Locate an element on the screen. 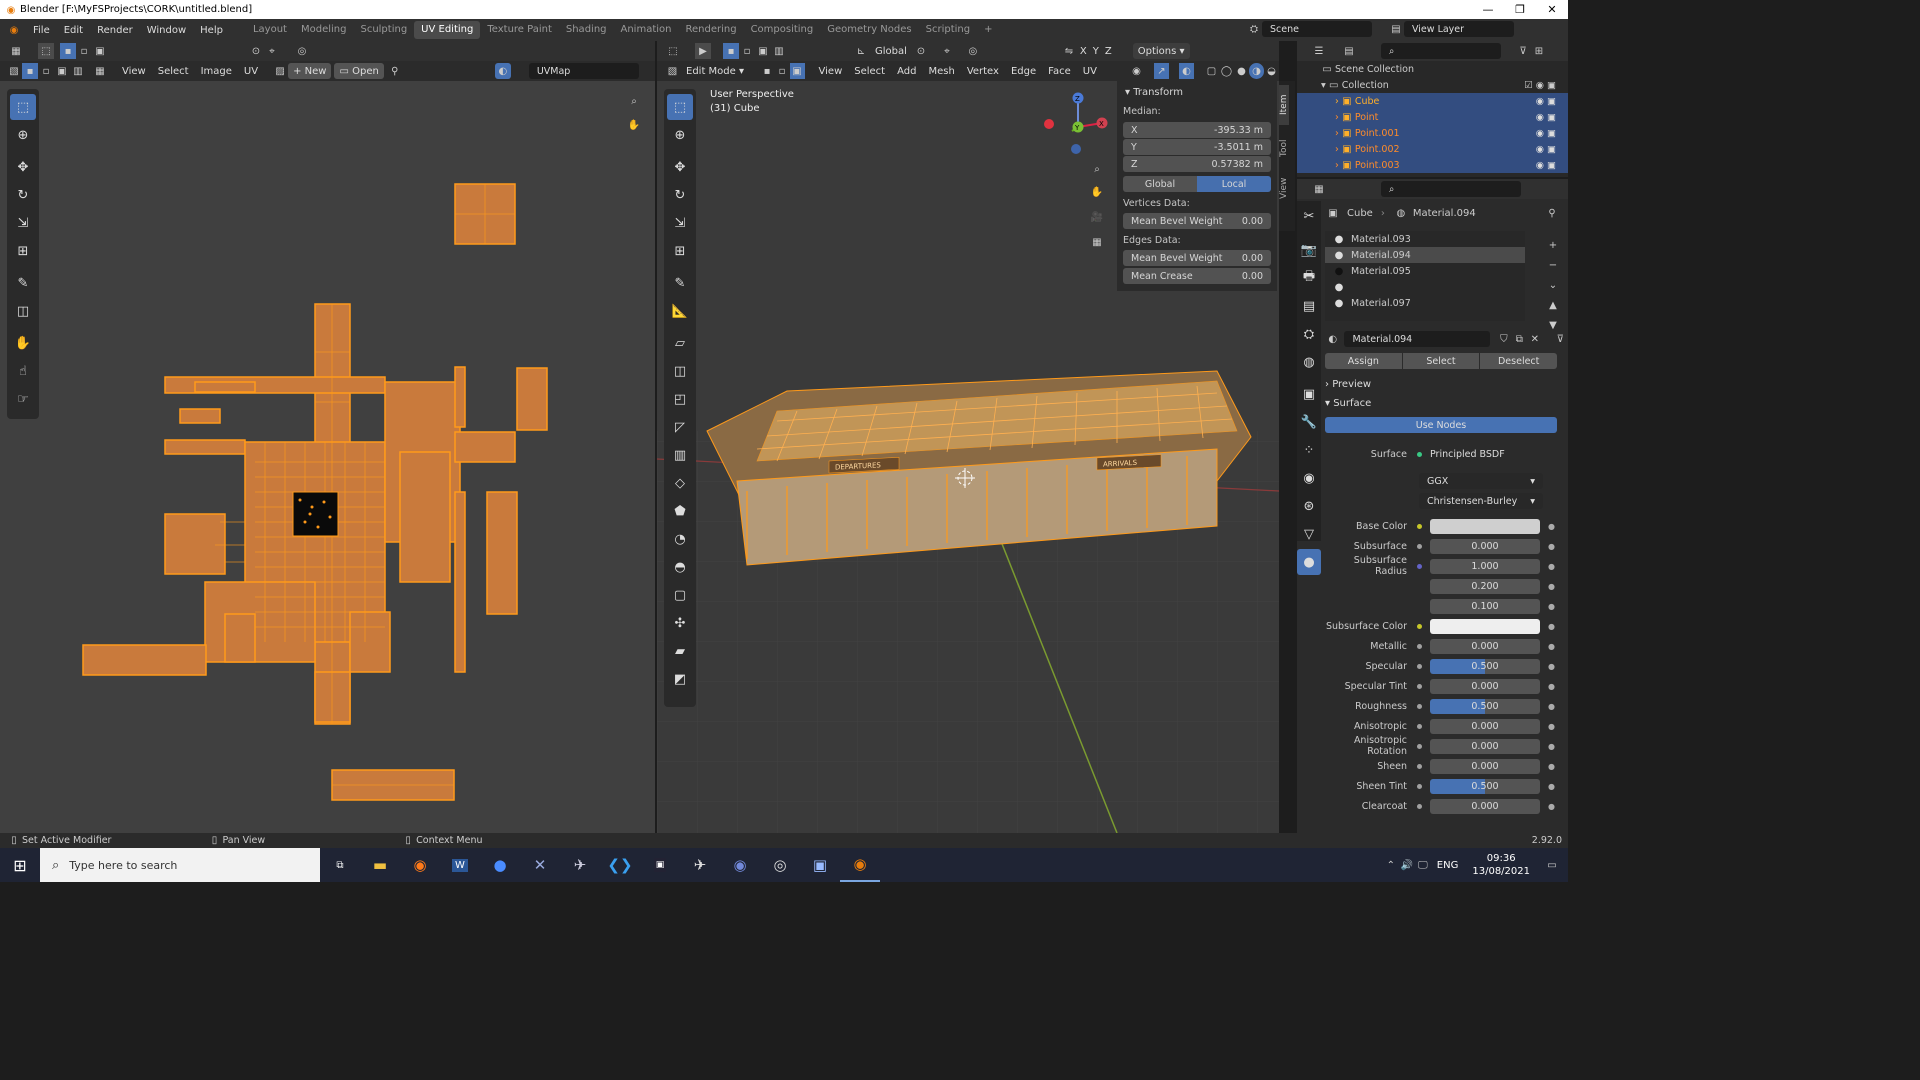  shrink-tool-icon: ✣ is located at coordinates (680, 623).